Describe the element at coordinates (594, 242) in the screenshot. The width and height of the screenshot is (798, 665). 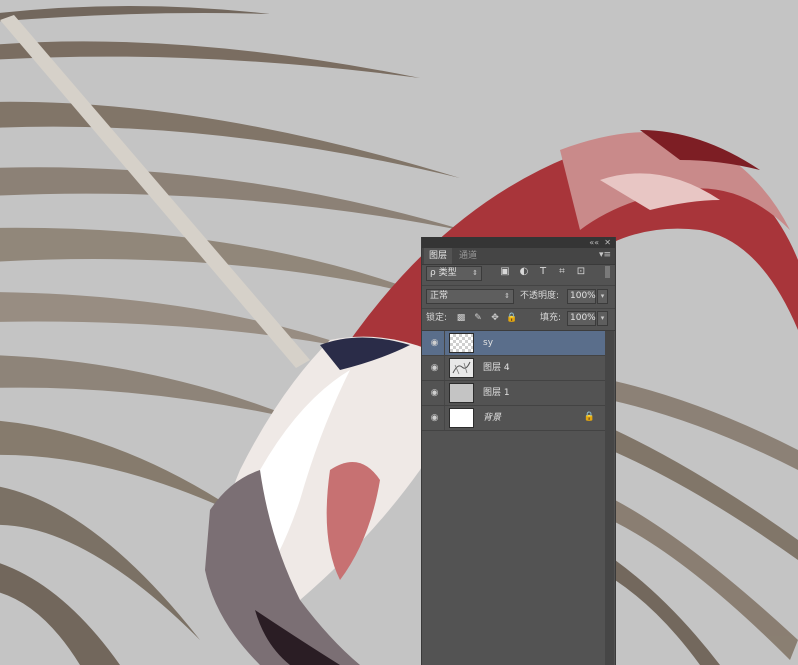
I see `collapse-panel-icon: ««` at that location.